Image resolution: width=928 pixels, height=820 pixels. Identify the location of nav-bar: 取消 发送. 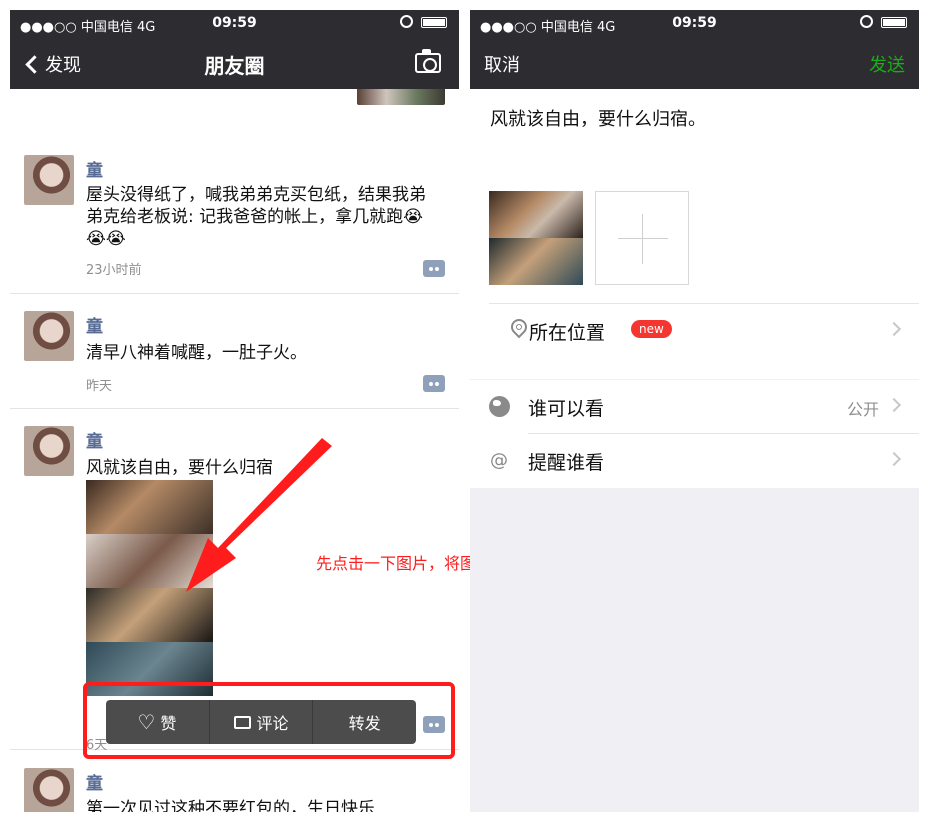
(694, 63).